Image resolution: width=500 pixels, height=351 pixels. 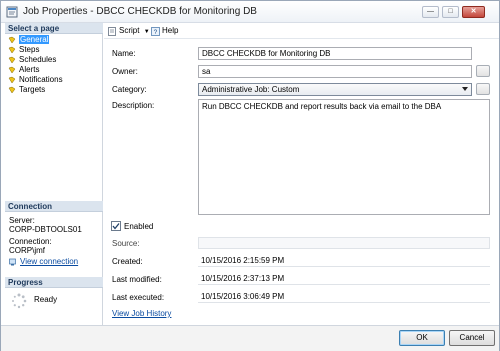 I want to click on page-item-alerts: Alerts, so click(x=23, y=70).